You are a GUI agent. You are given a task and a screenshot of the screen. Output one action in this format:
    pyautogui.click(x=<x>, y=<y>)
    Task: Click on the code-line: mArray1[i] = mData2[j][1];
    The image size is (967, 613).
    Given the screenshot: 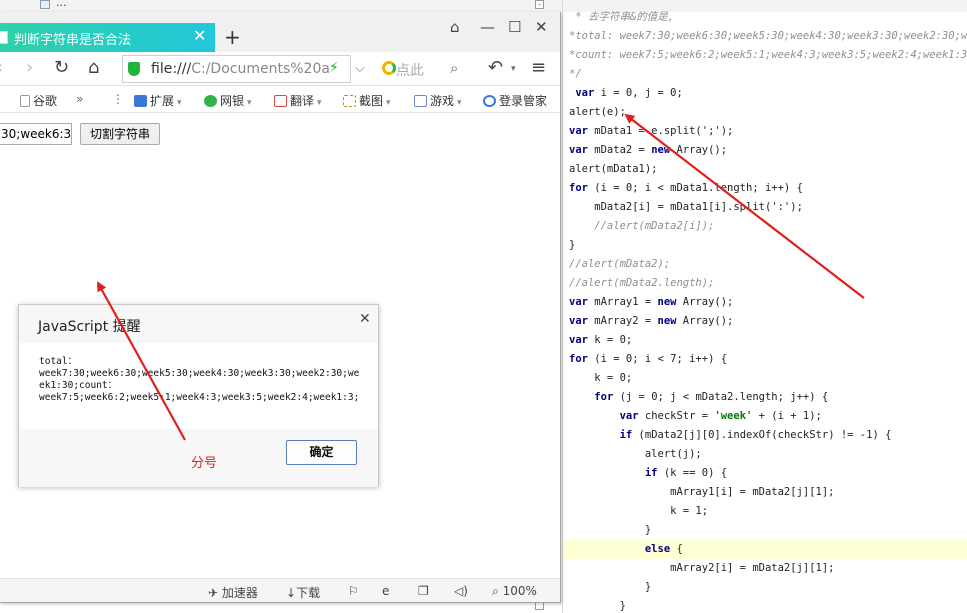 What is the action you would take?
    pyautogui.click(x=701, y=492)
    